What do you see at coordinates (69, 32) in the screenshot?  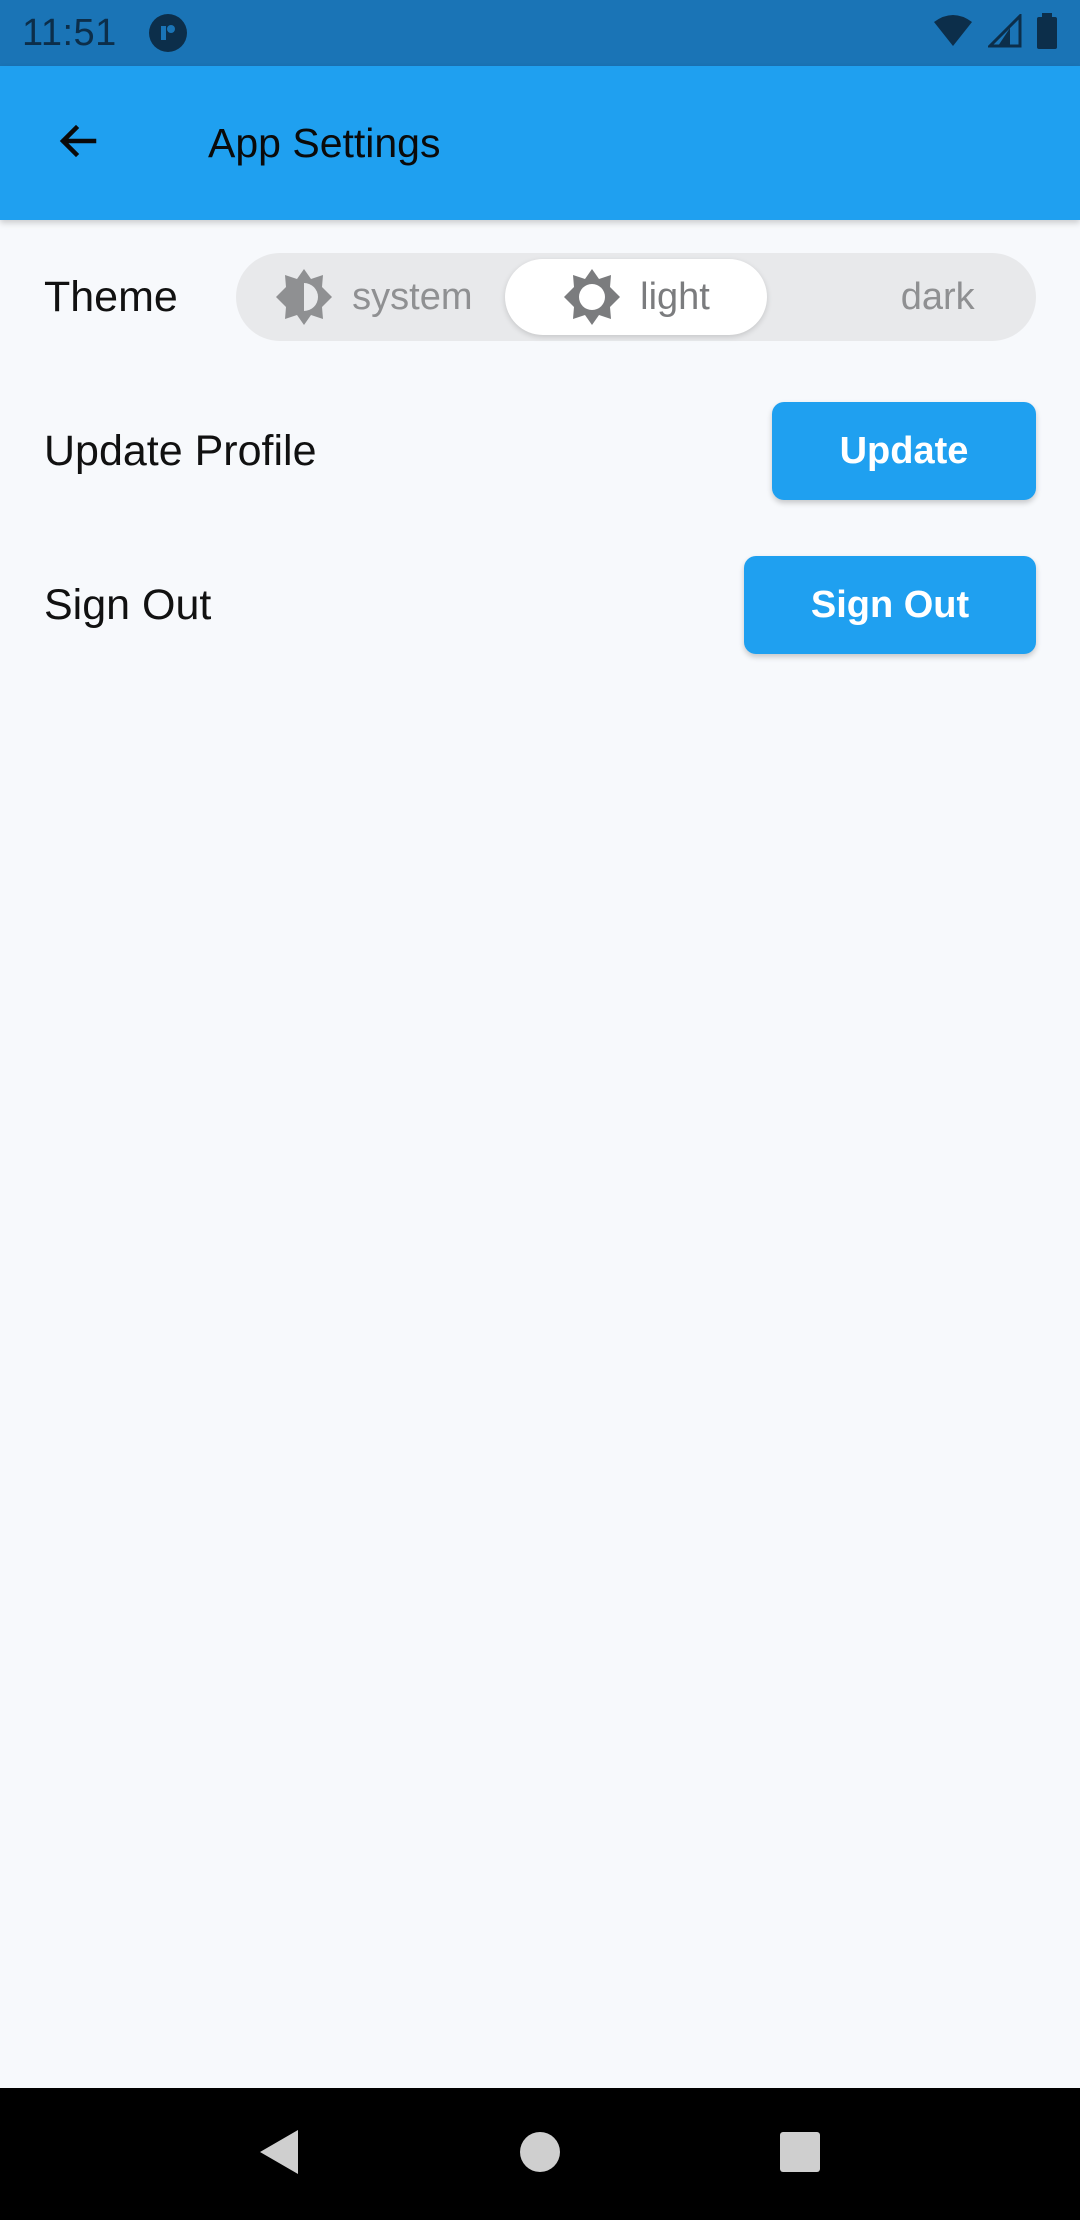 I see `status-time: 11:51` at bounding box center [69, 32].